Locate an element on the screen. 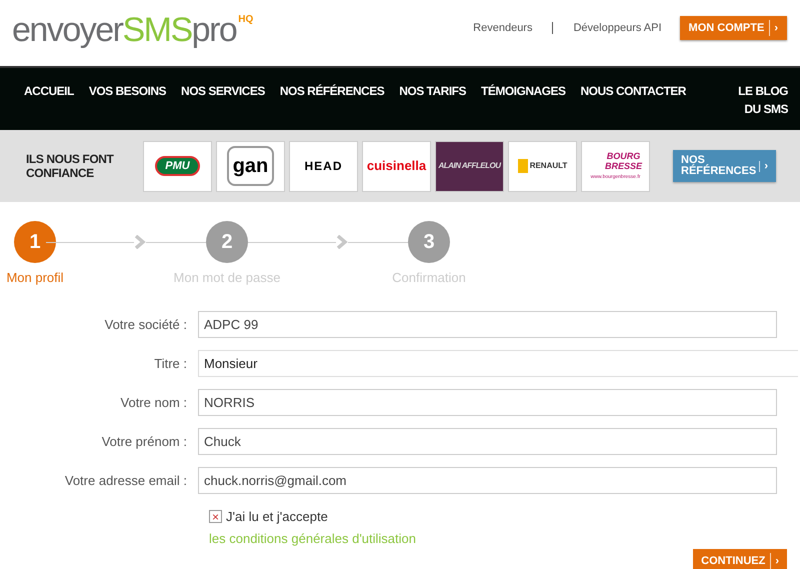 This screenshot has width=800, height=569. text-field: NORRIS is located at coordinates (487, 402).